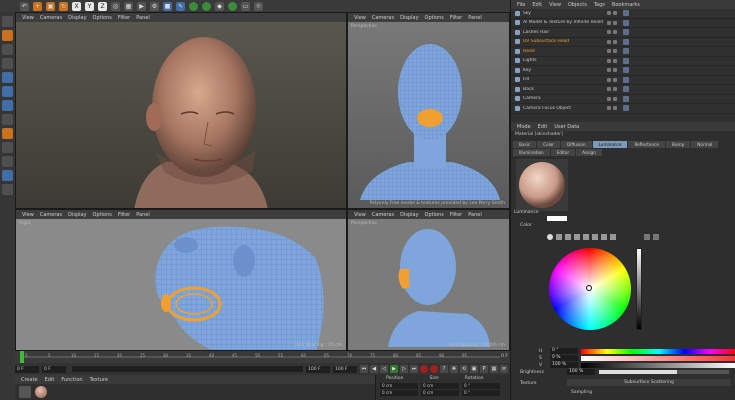 This screenshot has height=400, width=735. I want to click on brightness-field: 100 %, so click(581, 372).